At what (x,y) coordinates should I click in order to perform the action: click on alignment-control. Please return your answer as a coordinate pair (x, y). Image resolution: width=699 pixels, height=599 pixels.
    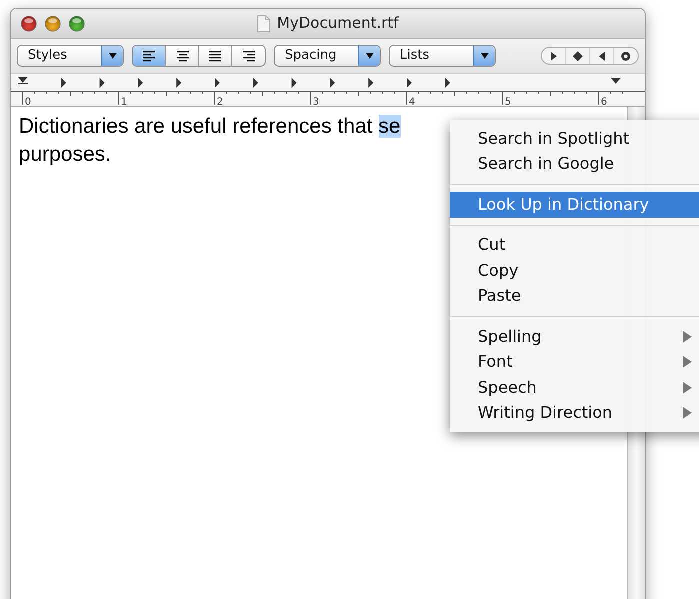
    Looking at the image, I should click on (199, 56).